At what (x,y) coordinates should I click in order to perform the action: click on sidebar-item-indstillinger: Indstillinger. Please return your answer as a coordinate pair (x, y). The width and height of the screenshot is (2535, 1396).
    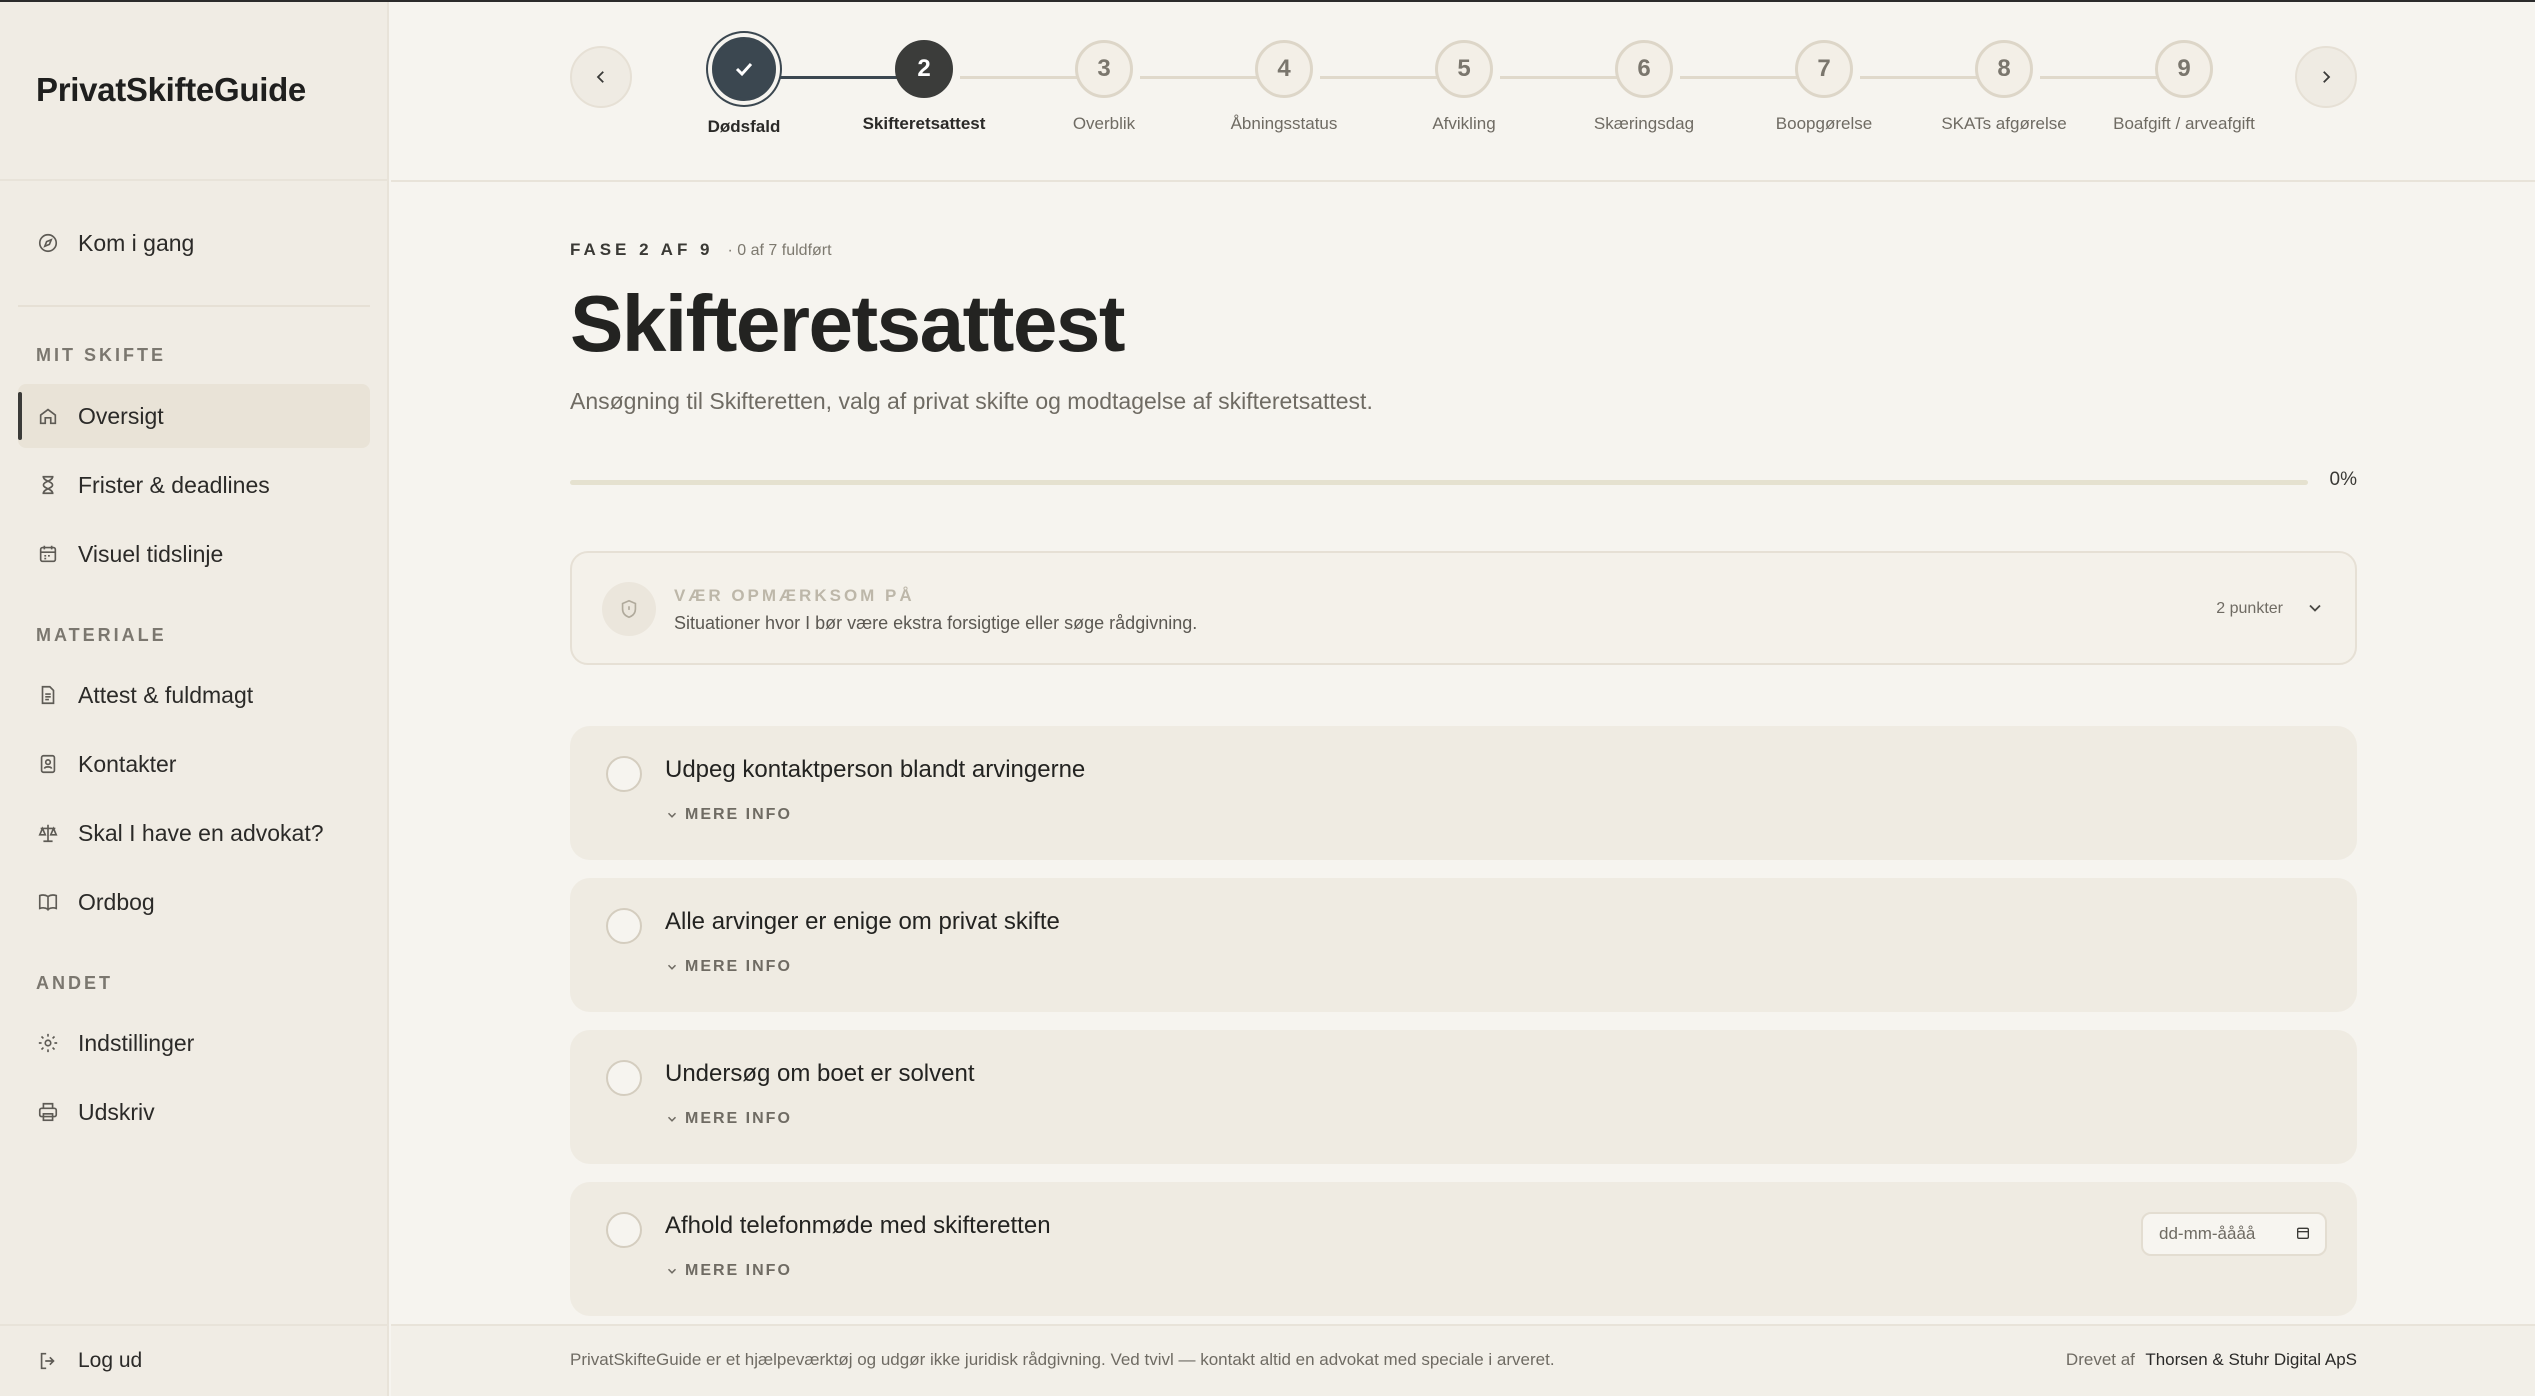
    Looking at the image, I should click on (194, 1043).